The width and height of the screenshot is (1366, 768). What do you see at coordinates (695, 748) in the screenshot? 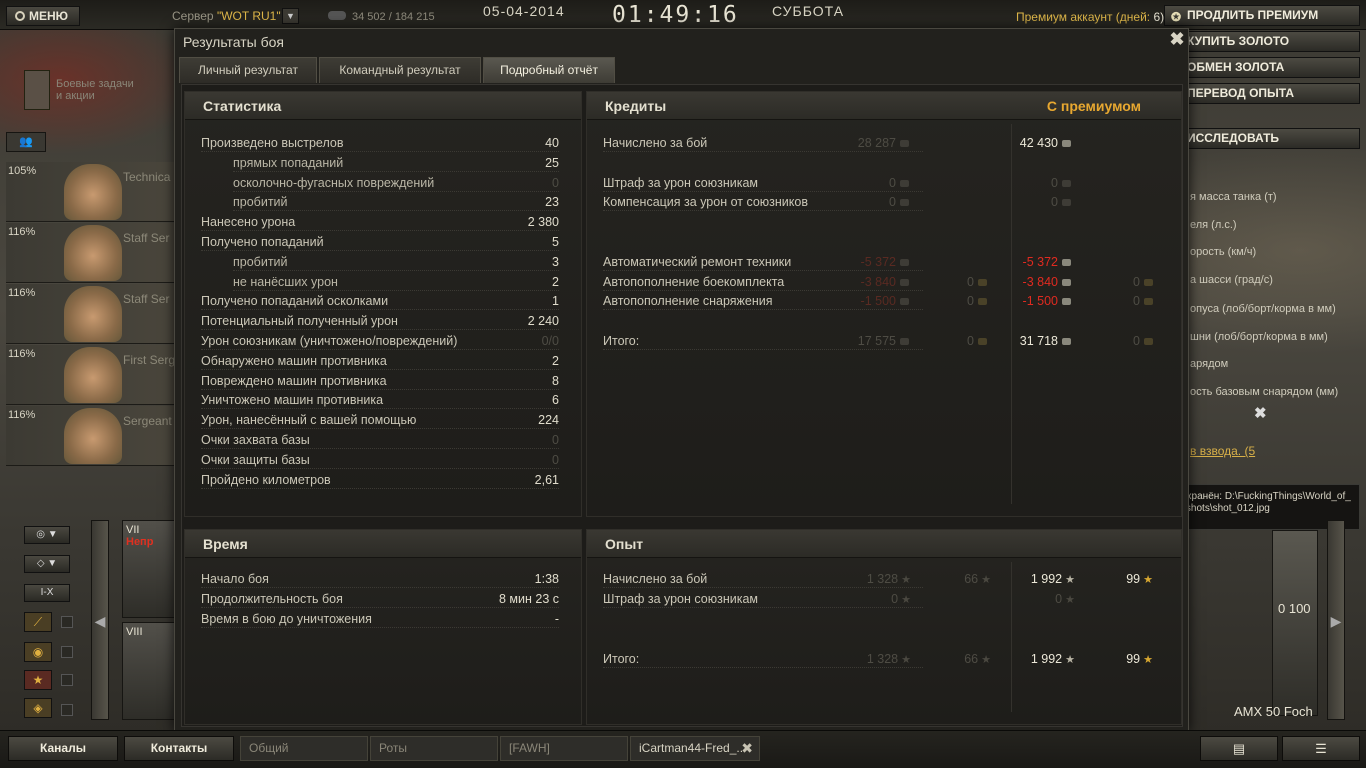
I see `channel-tab-private: iCartman44-Fred_... ✖` at bounding box center [695, 748].